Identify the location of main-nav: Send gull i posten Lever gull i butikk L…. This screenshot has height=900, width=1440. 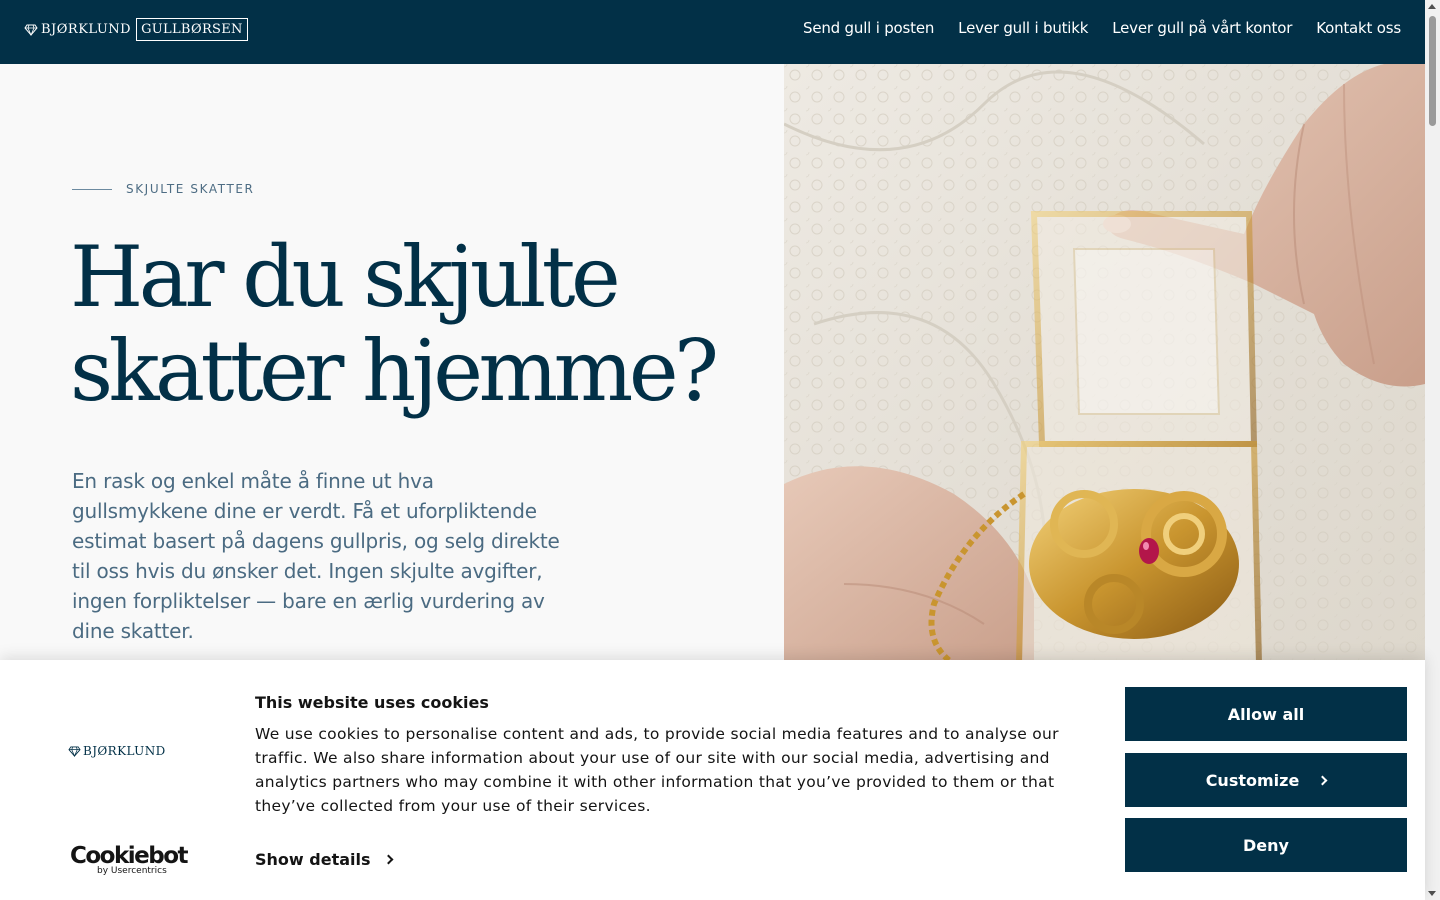
(1102, 28).